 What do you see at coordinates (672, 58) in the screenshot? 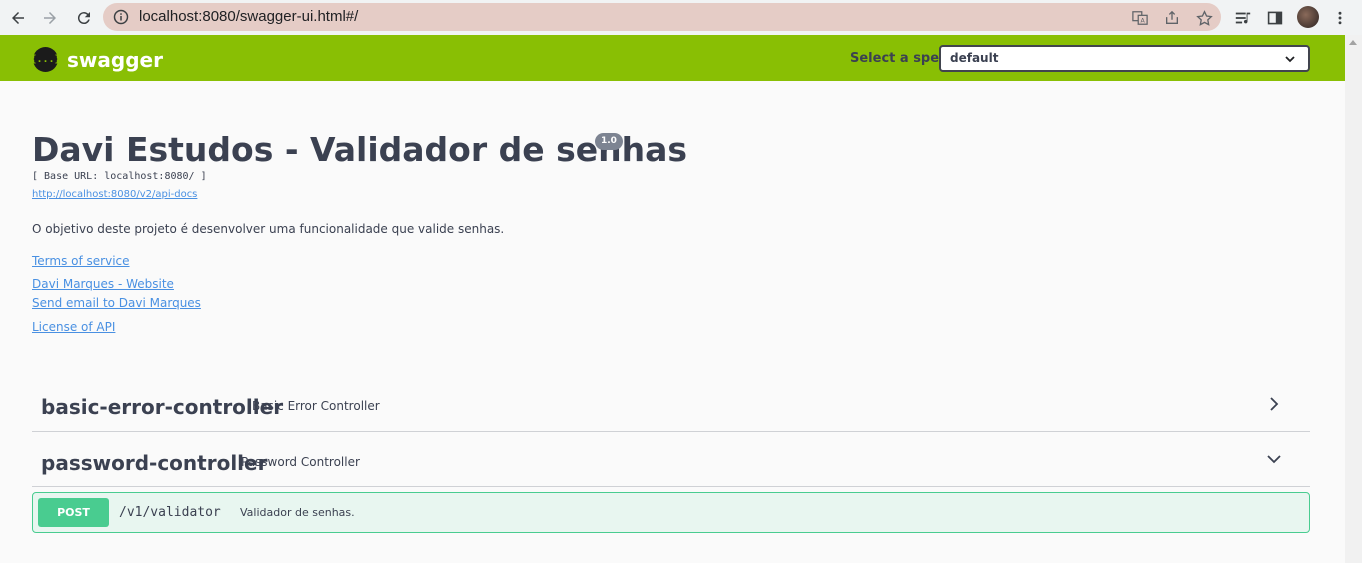
I see `swagger-topbar: {...} swagger Select a spec default` at bounding box center [672, 58].